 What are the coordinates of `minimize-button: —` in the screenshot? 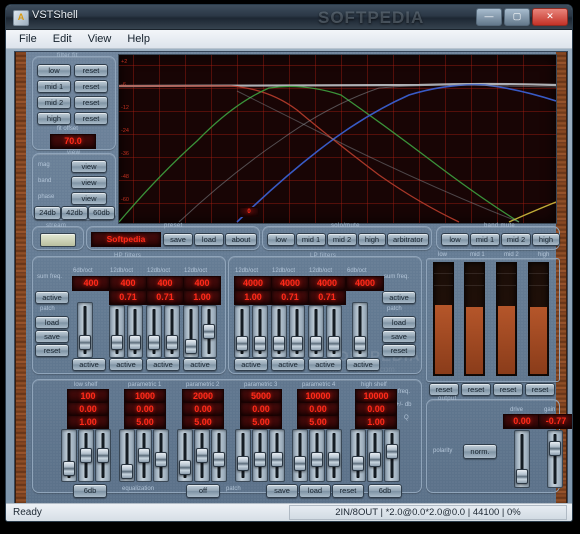 It's located at (489, 17).